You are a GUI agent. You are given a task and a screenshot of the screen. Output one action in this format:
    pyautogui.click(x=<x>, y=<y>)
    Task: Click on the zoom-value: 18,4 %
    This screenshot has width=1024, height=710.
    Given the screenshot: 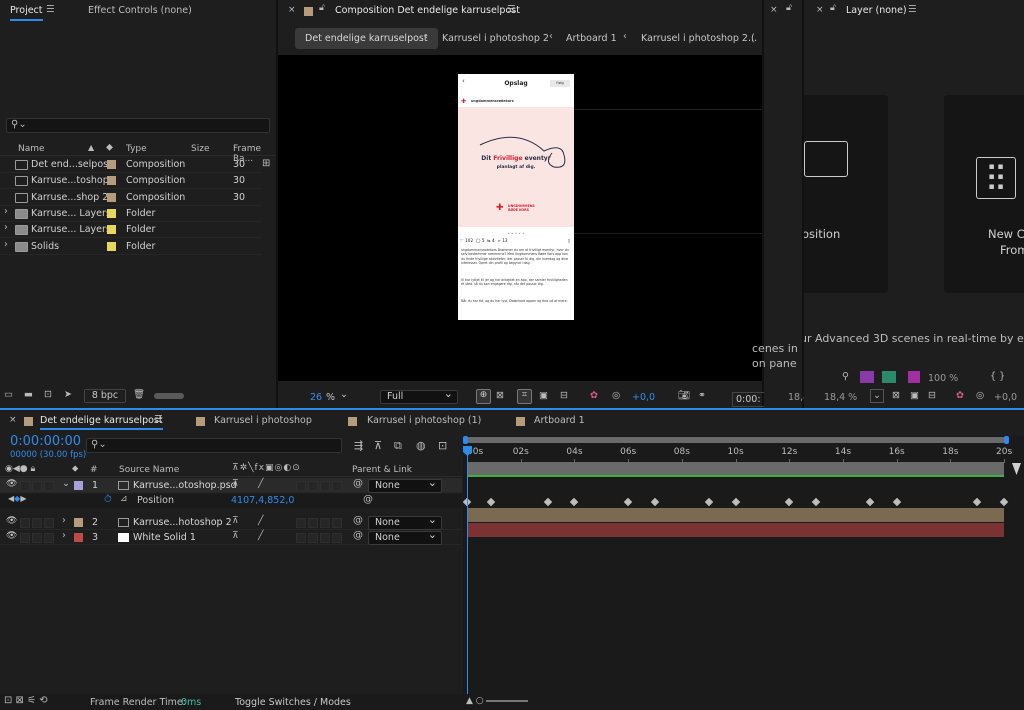 What is the action you would take?
    pyautogui.click(x=840, y=397)
    